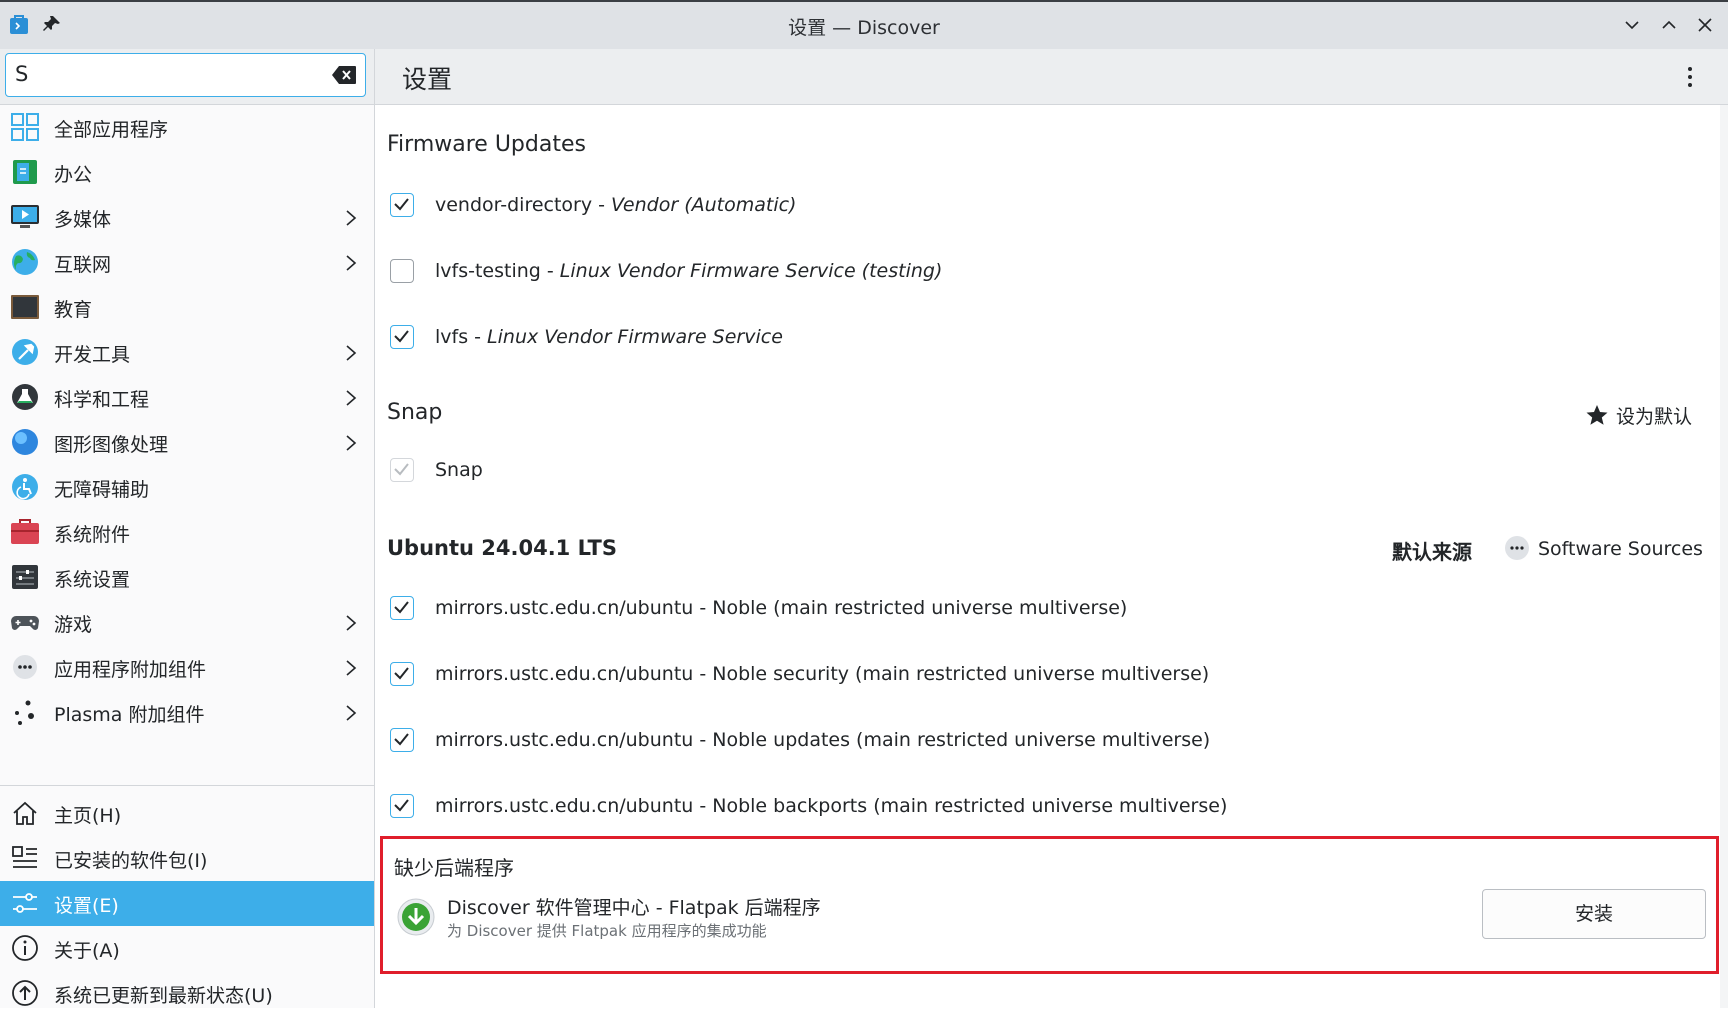 The image size is (1728, 1016). What do you see at coordinates (1705, 25) in the screenshot?
I see `close-button` at bounding box center [1705, 25].